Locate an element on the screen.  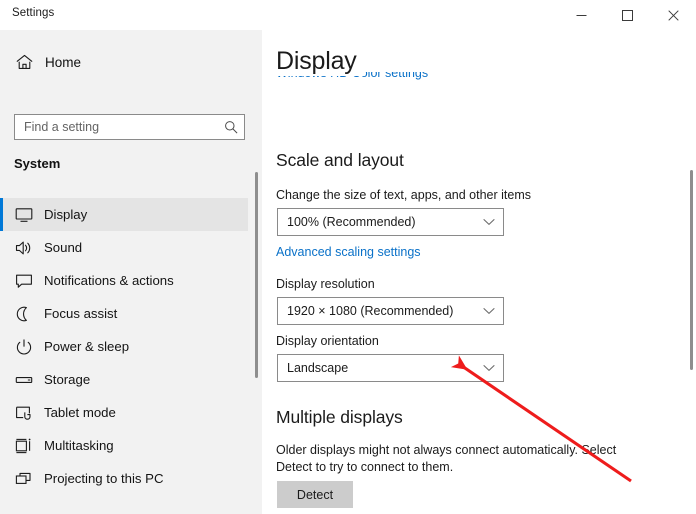
sidebar-item-home: Home is located at coordinates (124, 62).